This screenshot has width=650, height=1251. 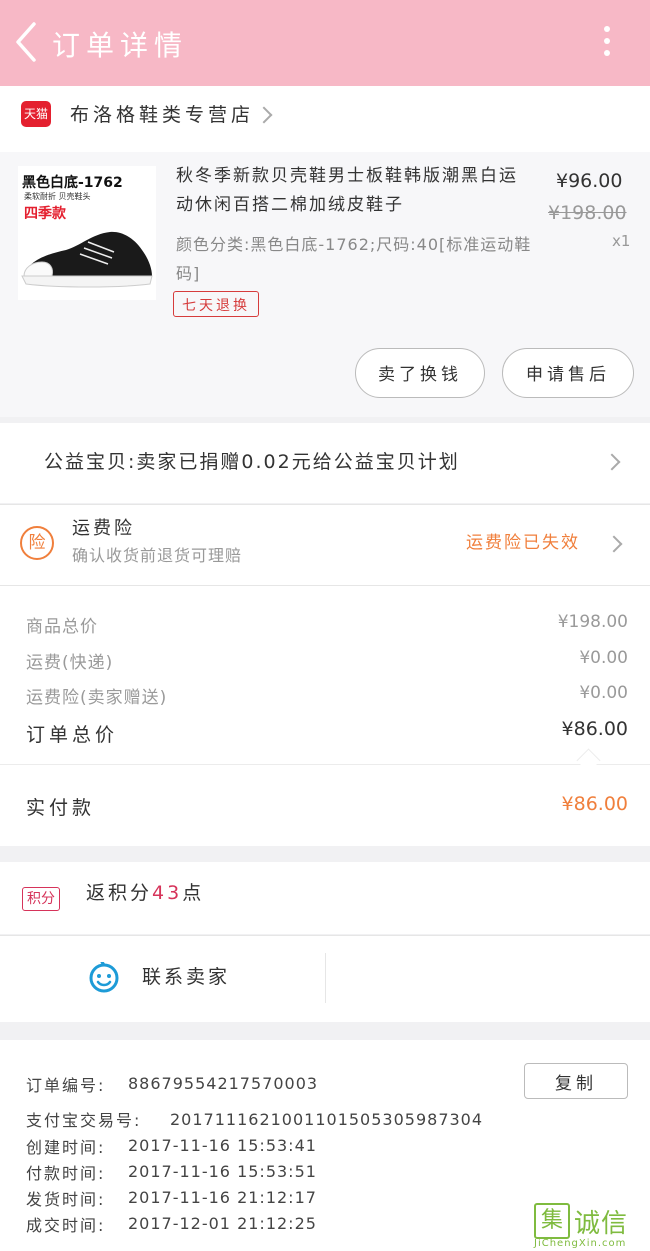 What do you see at coordinates (552, 1221) in the screenshot?
I see `watermark-mark: 集` at bounding box center [552, 1221].